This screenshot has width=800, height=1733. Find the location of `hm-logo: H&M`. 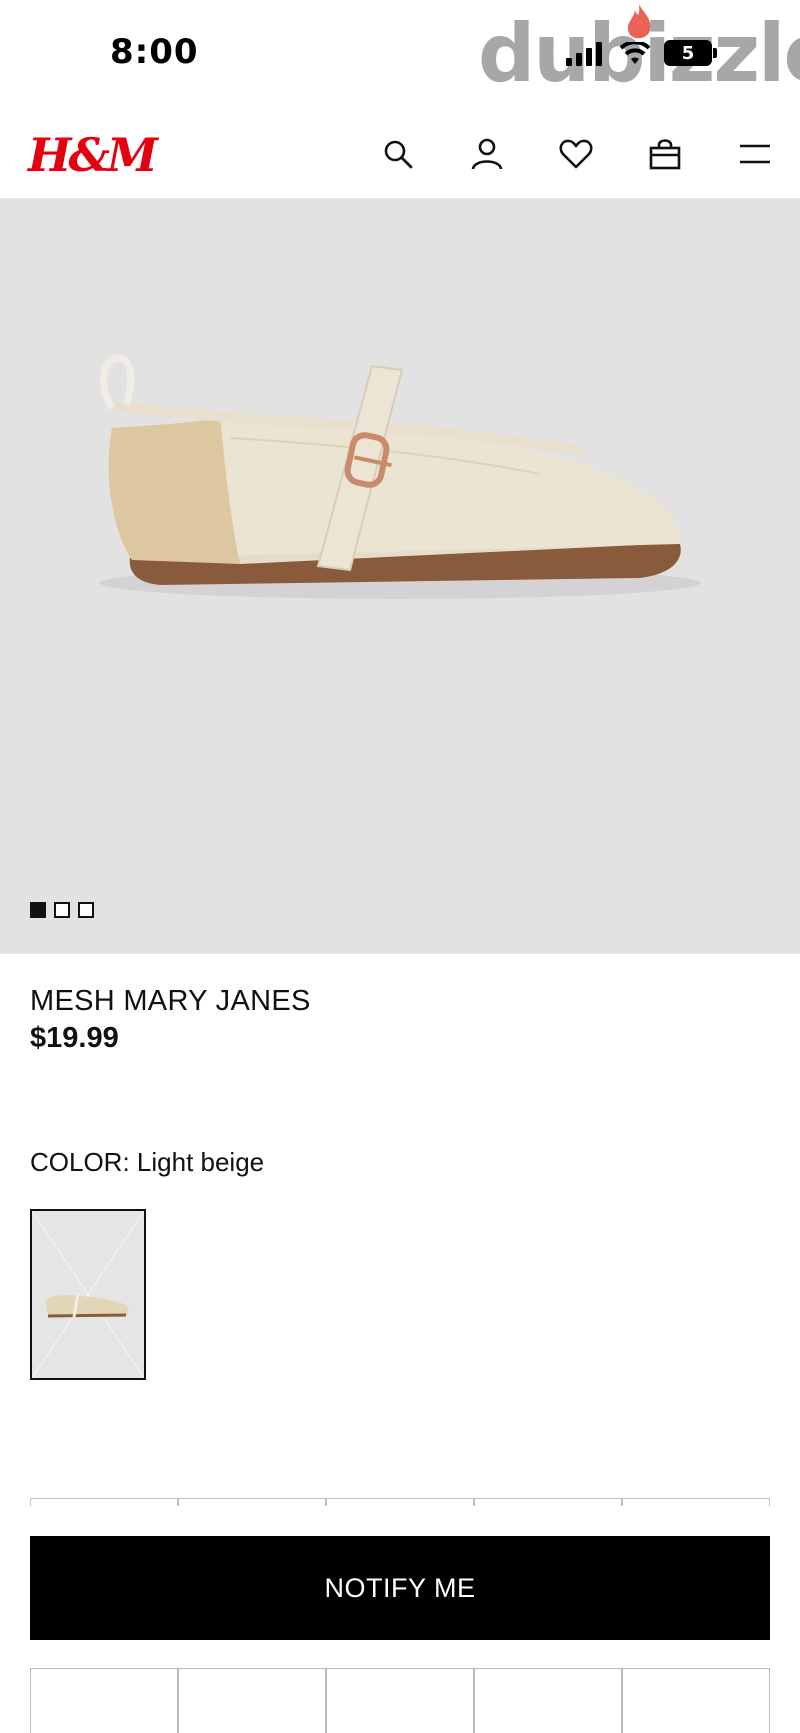

hm-logo: H&M is located at coordinates (93, 155).